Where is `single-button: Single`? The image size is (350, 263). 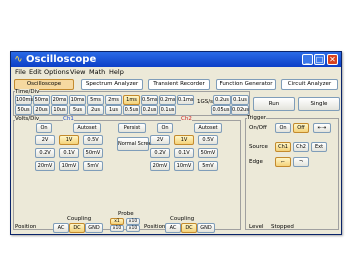
single-button: Single is located at coordinates (319, 104).